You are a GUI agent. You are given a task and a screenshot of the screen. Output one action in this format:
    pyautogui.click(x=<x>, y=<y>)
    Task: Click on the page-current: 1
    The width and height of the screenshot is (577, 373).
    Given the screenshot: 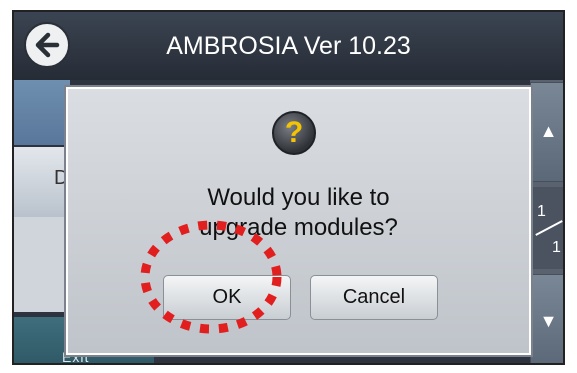 What is the action you would take?
    pyautogui.click(x=541, y=211)
    